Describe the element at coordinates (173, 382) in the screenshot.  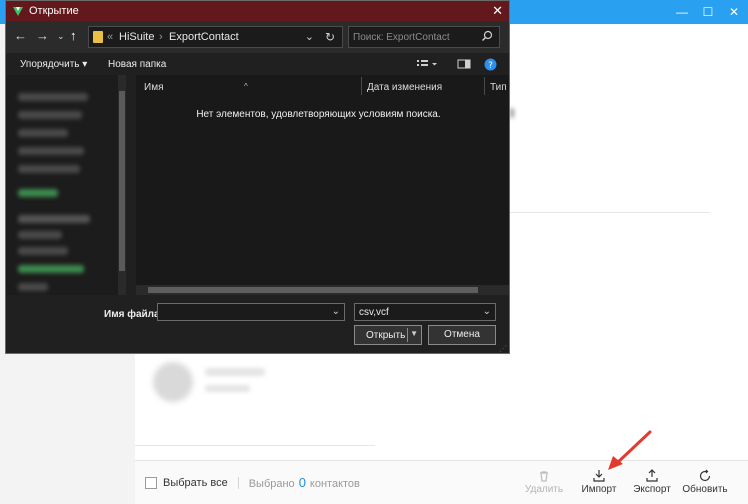
I see `avatar` at that location.